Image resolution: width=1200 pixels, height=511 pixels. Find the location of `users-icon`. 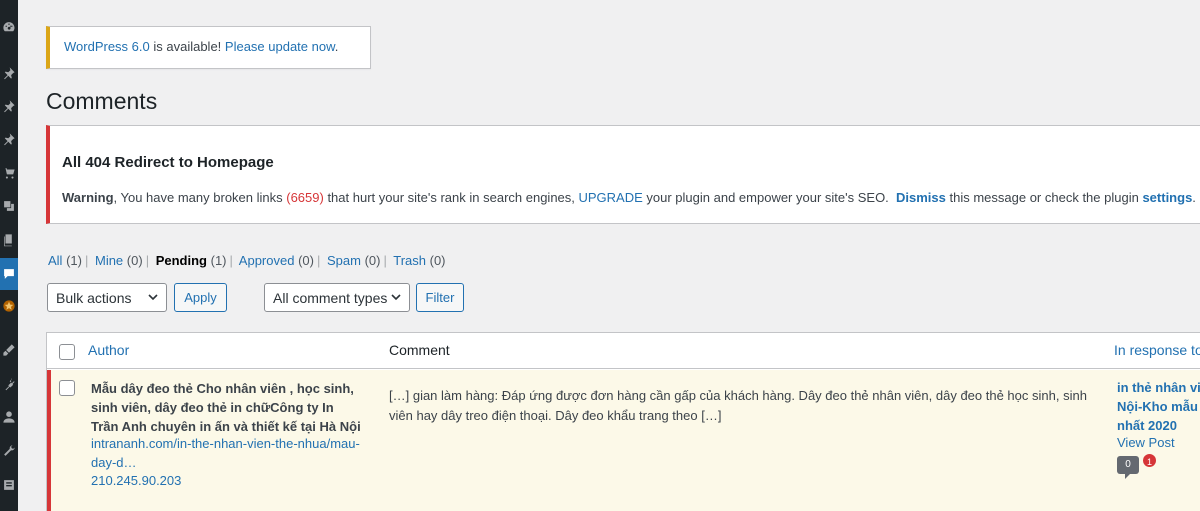

users-icon is located at coordinates (9, 417).